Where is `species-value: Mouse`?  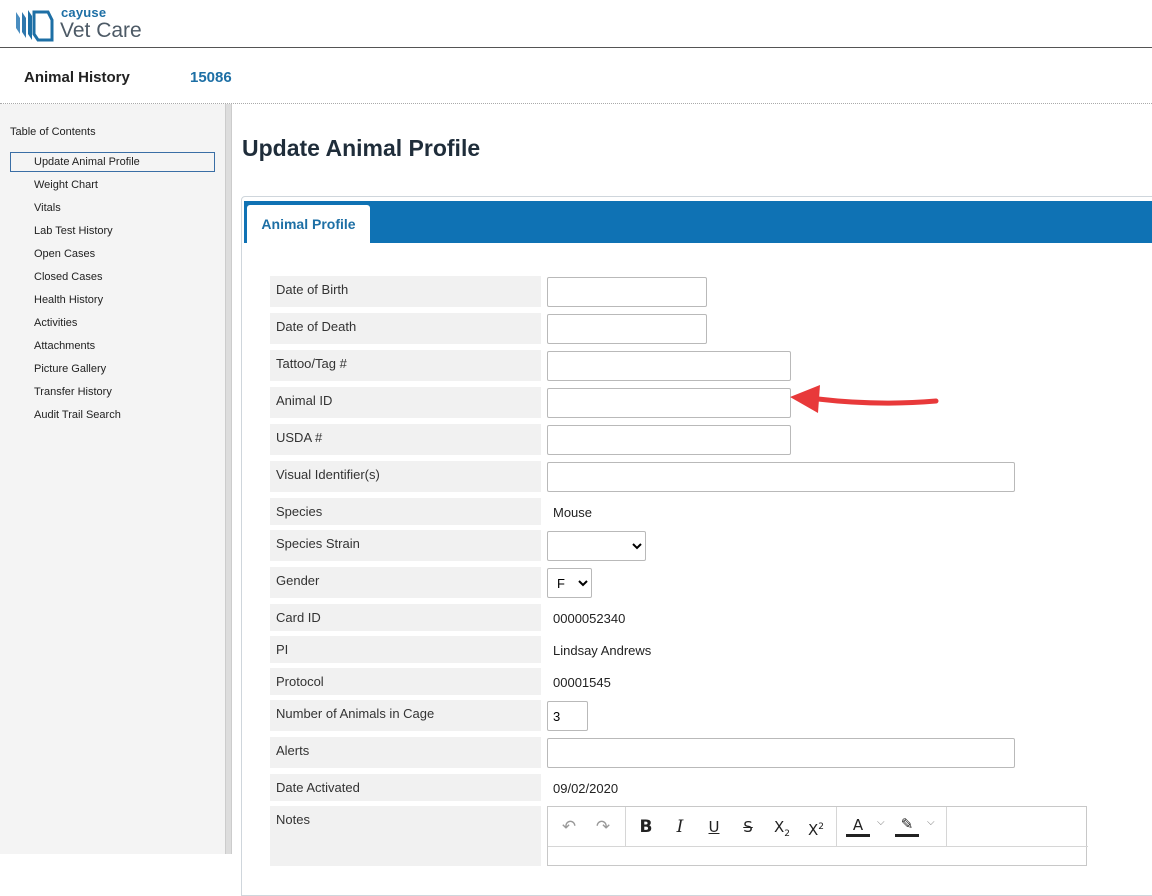
species-value: Mouse is located at coordinates (573, 512).